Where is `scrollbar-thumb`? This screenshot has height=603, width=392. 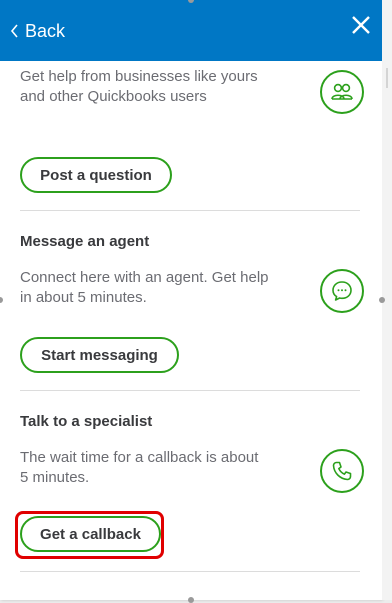 scrollbar-thumb is located at coordinates (387, 78).